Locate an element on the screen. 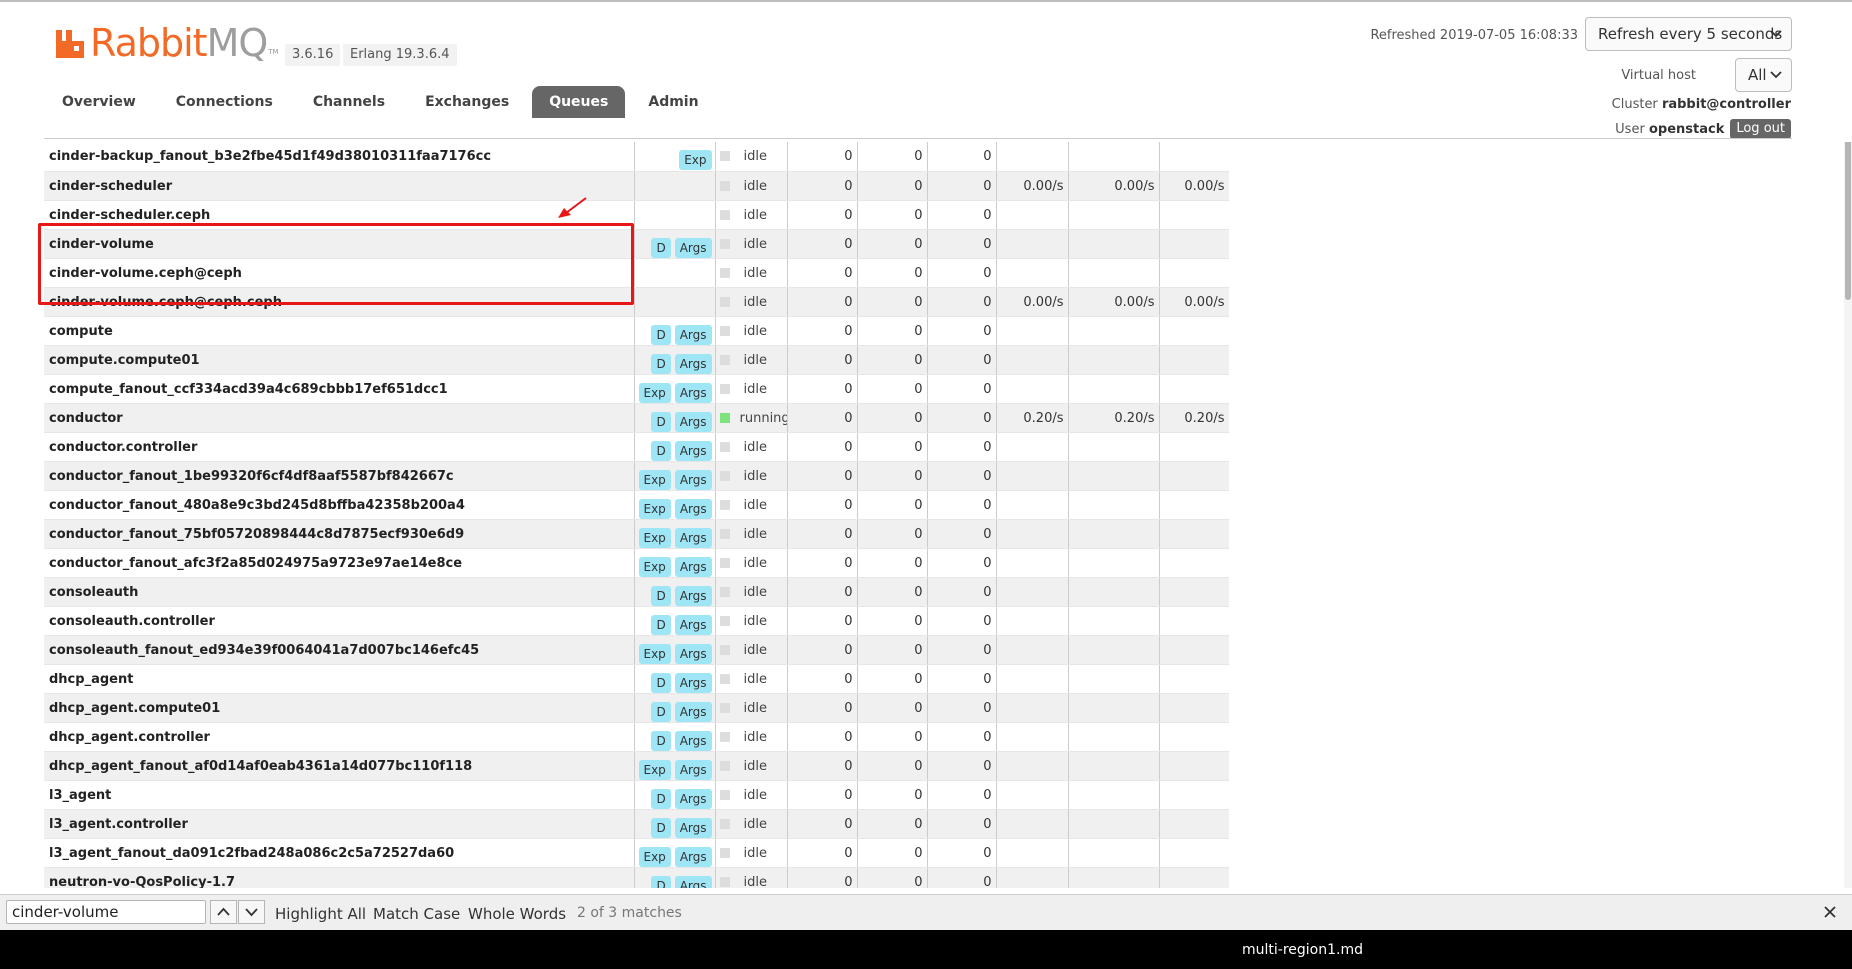 The width and height of the screenshot is (1852, 969). table-row: l3_agent D Args idle 0 0 0 is located at coordinates (636, 795).